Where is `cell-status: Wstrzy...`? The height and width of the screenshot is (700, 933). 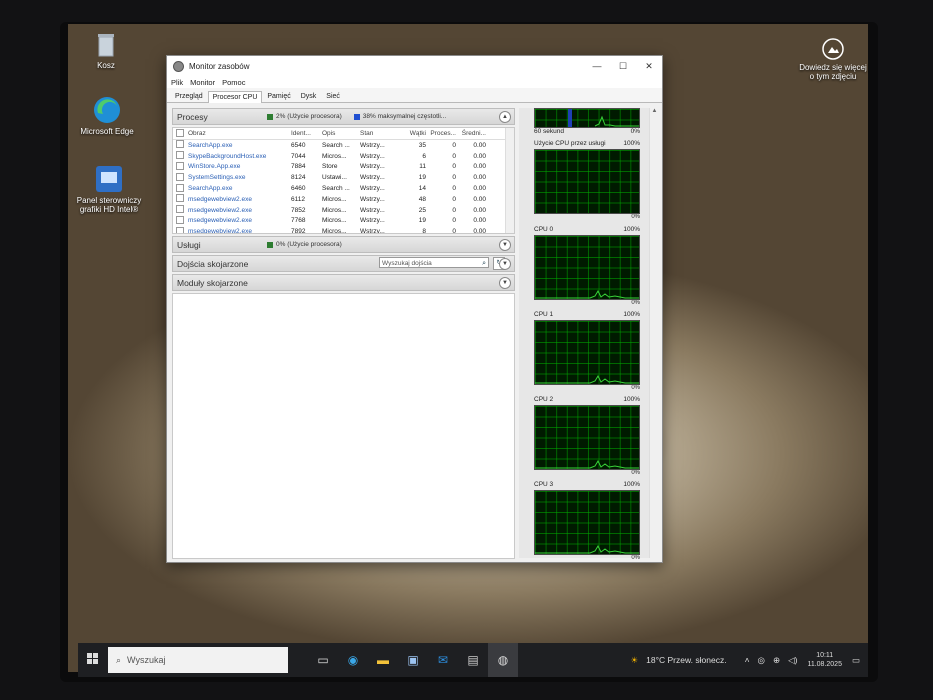 cell-status: Wstrzy... is located at coordinates (372, 156).